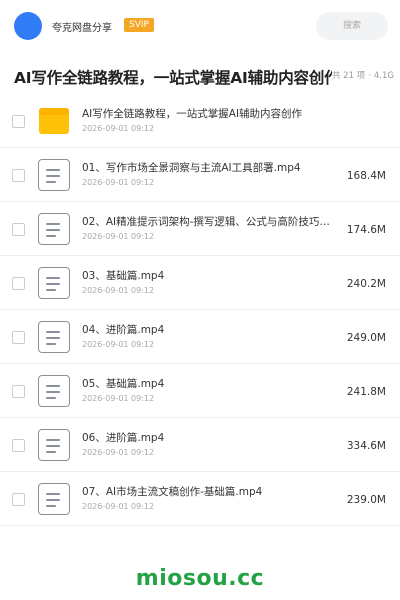 The image size is (400, 600). I want to click on list-item: 05、基础篇.mp4 2026-09-01 09:12 241.8M, so click(200, 391).